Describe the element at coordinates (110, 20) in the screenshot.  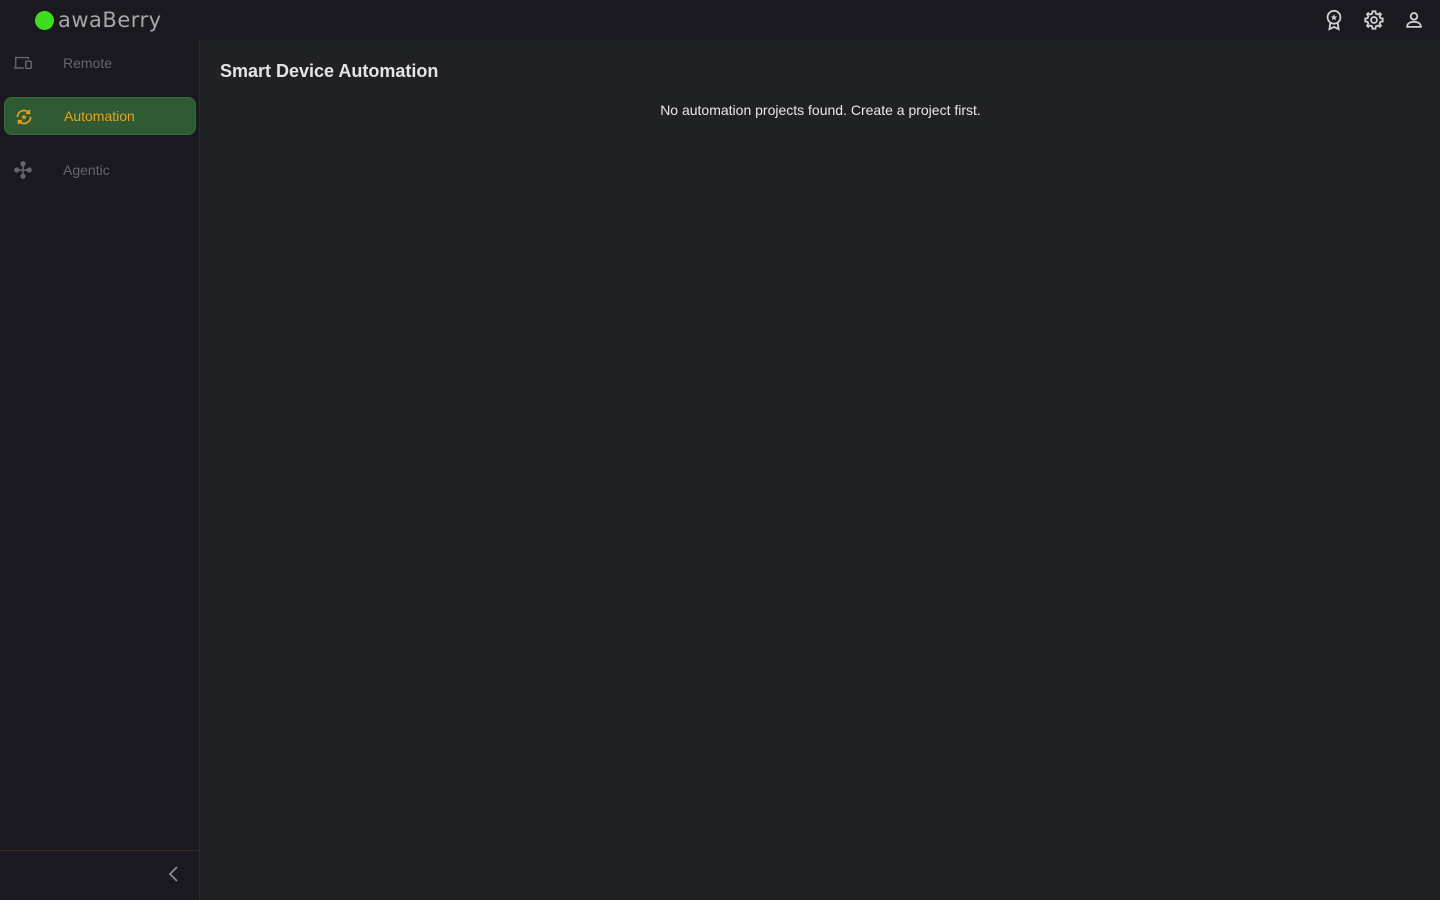
I see `brand-name: awaBerry` at that location.